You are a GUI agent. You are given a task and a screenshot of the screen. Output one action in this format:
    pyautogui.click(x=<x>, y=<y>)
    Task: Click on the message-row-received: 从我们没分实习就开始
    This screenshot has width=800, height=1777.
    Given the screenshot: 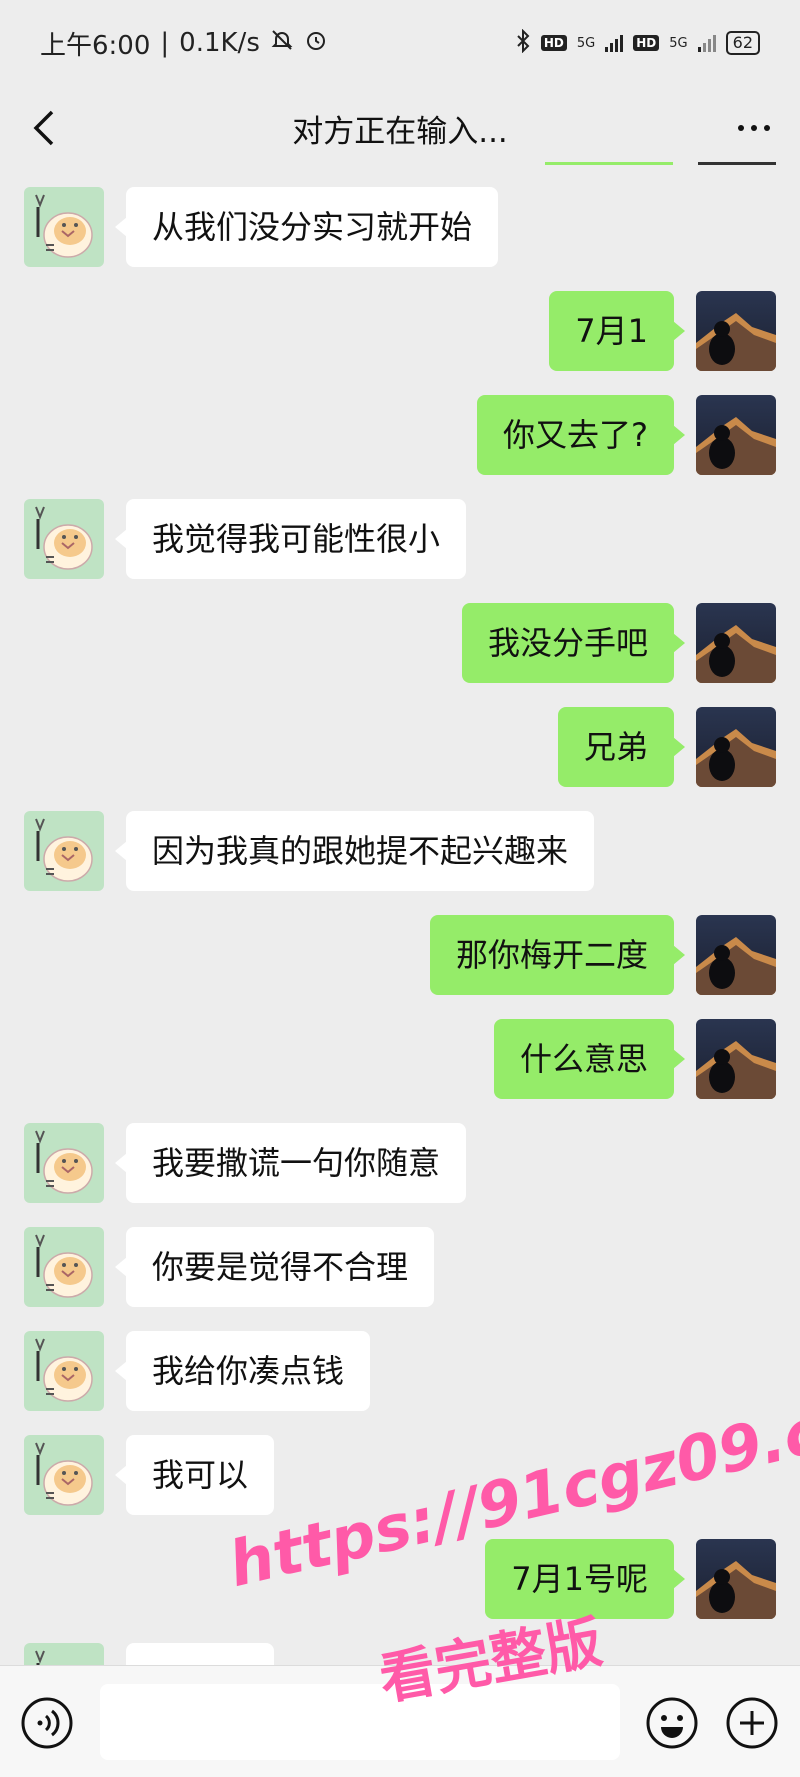 What is the action you would take?
    pyautogui.click(x=400, y=227)
    